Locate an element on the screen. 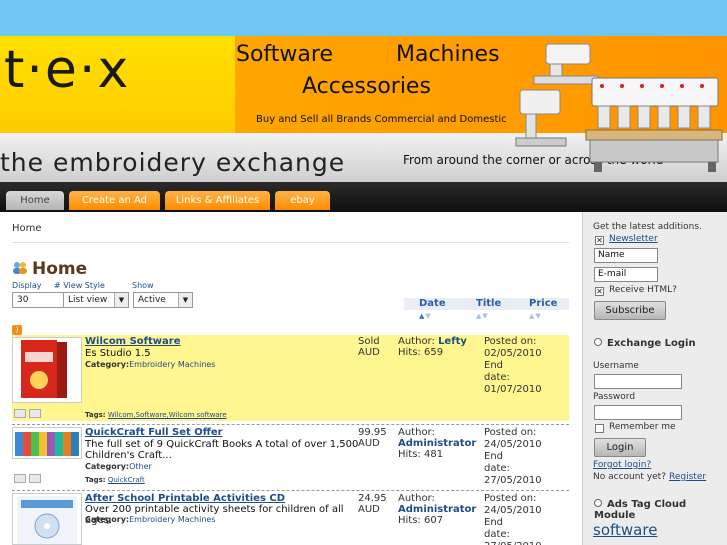 Image resolution: width=727 pixels, height=545 pixels. chevron-down-icon: ▼ is located at coordinates (185, 300).